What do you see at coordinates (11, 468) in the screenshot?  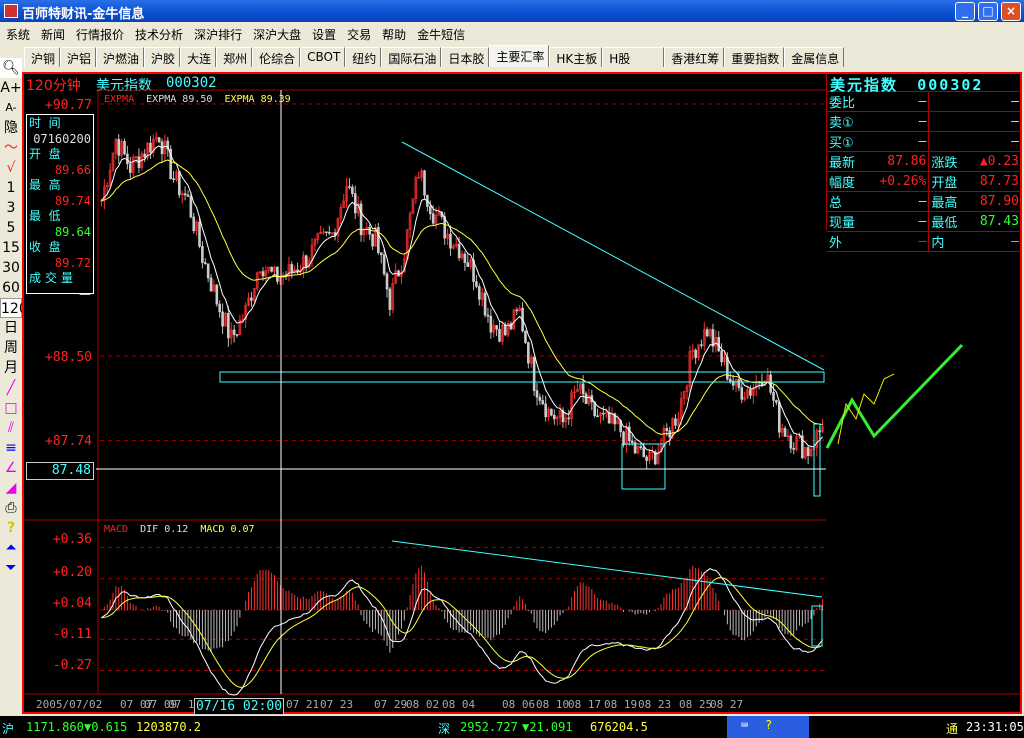 I see `angle-tool-icon: ∠` at bounding box center [11, 468].